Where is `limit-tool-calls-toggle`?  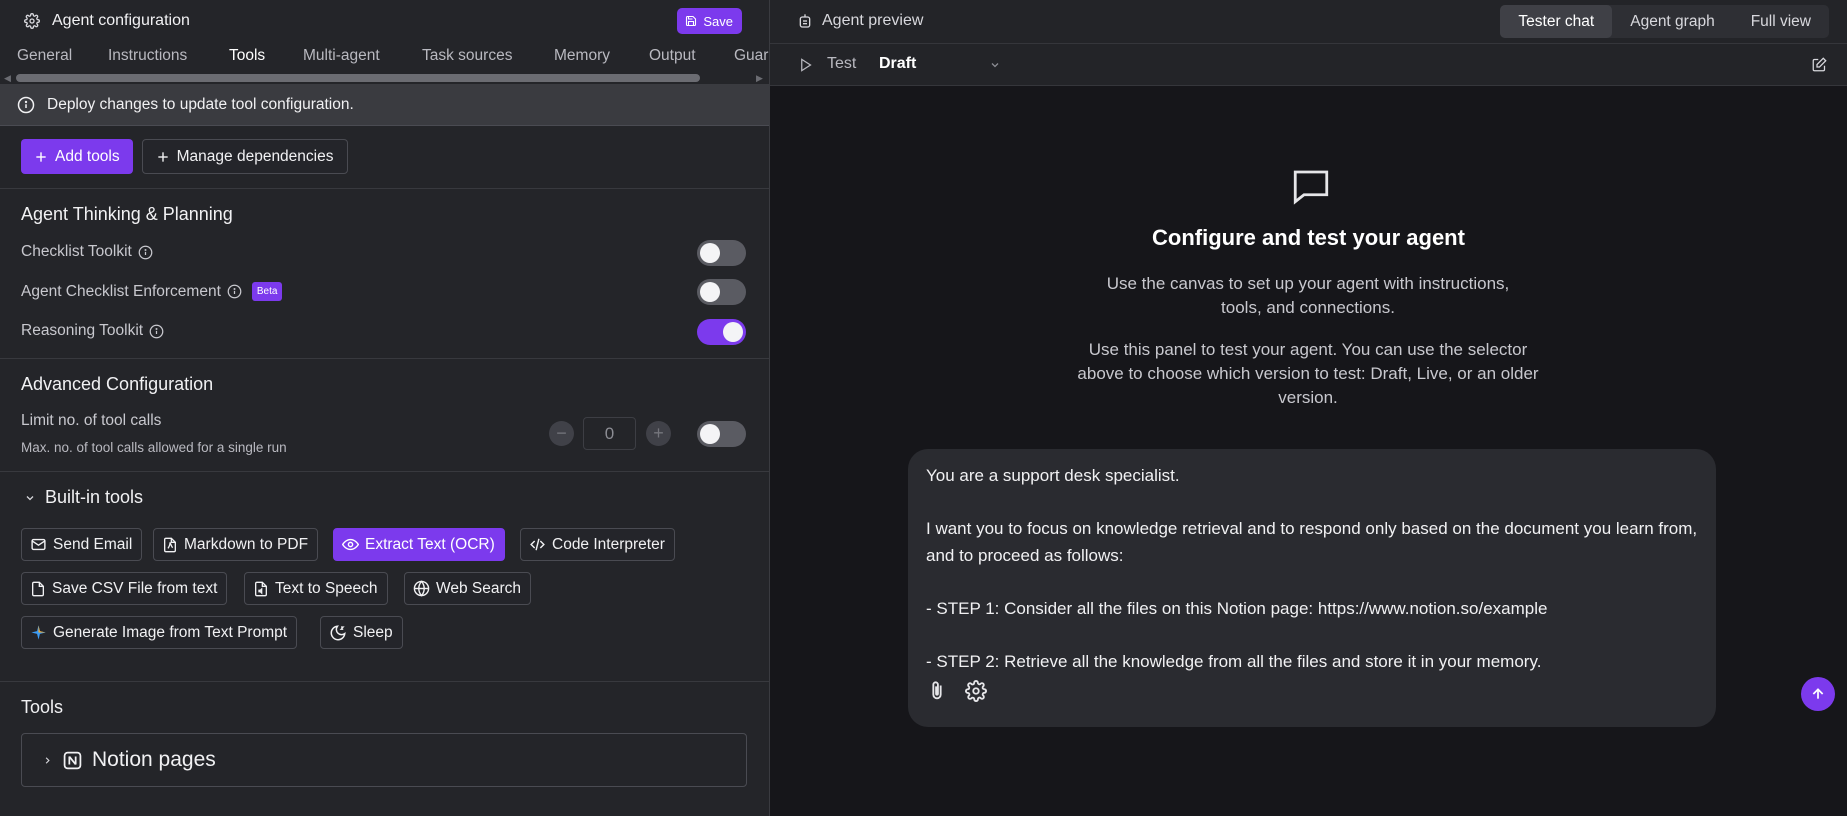 limit-tool-calls-toggle is located at coordinates (721, 434).